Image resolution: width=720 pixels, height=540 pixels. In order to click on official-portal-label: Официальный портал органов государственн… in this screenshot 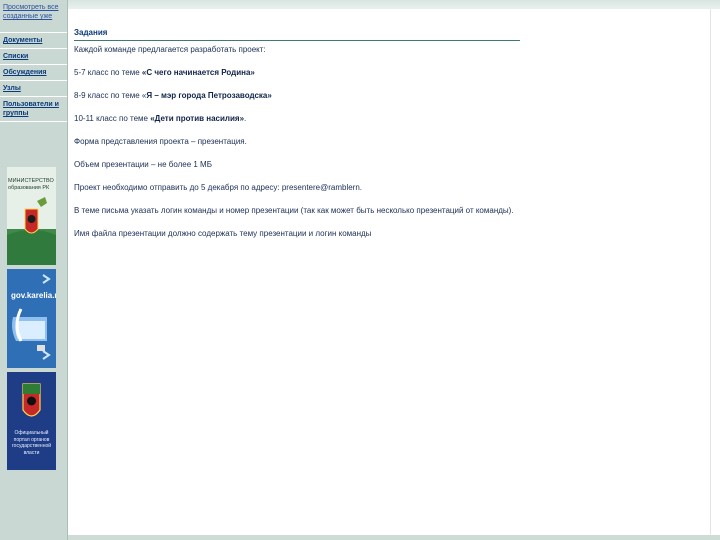, I will do `click(31, 443)`.